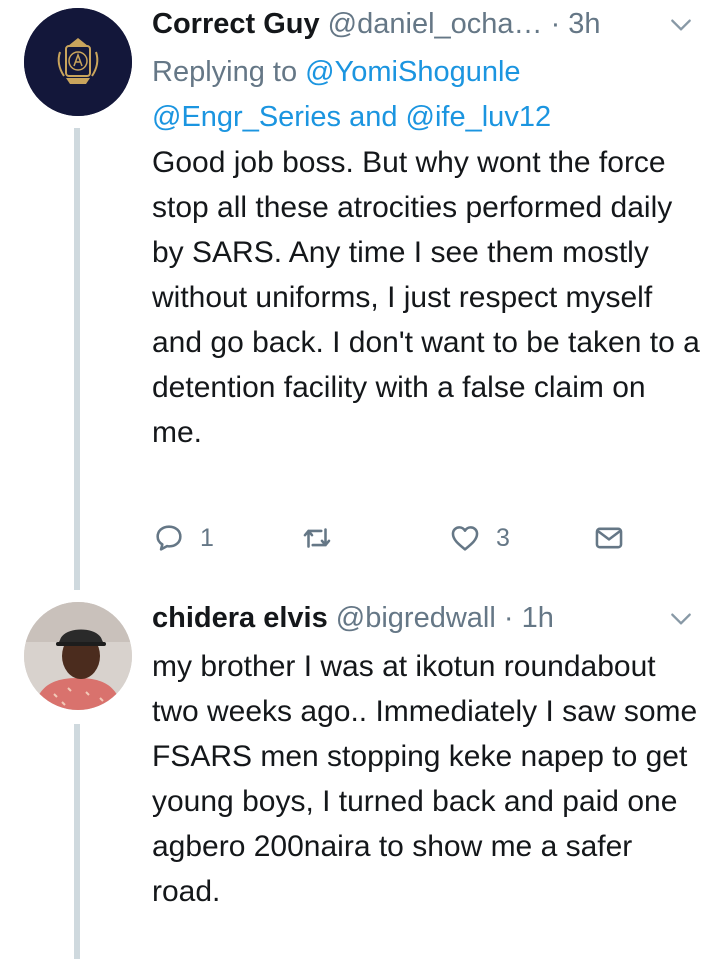 The height and width of the screenshot is (959, 720). I want to click on replying-to-label: Replying to, so click(225, 72).